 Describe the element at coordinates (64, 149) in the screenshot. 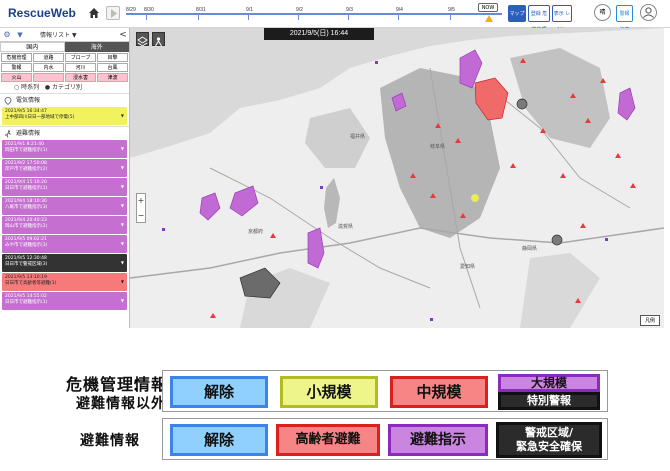

I see `list-item: 2021/9/1 8:21:40 岡田市で避難指示(1) ▼` at that location.